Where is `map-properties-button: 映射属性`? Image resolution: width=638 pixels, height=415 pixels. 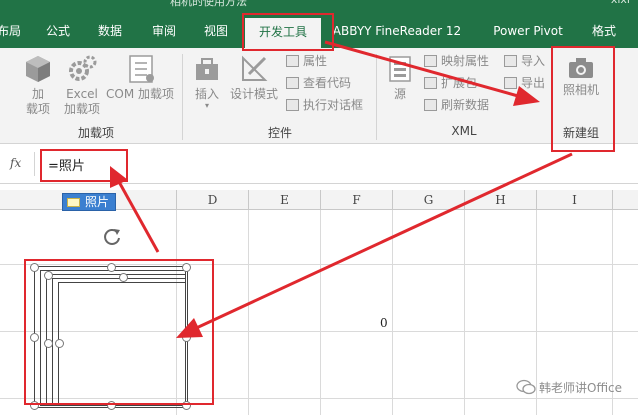
map-properties-button: 映射属性 is located at coordinates (456, 61).